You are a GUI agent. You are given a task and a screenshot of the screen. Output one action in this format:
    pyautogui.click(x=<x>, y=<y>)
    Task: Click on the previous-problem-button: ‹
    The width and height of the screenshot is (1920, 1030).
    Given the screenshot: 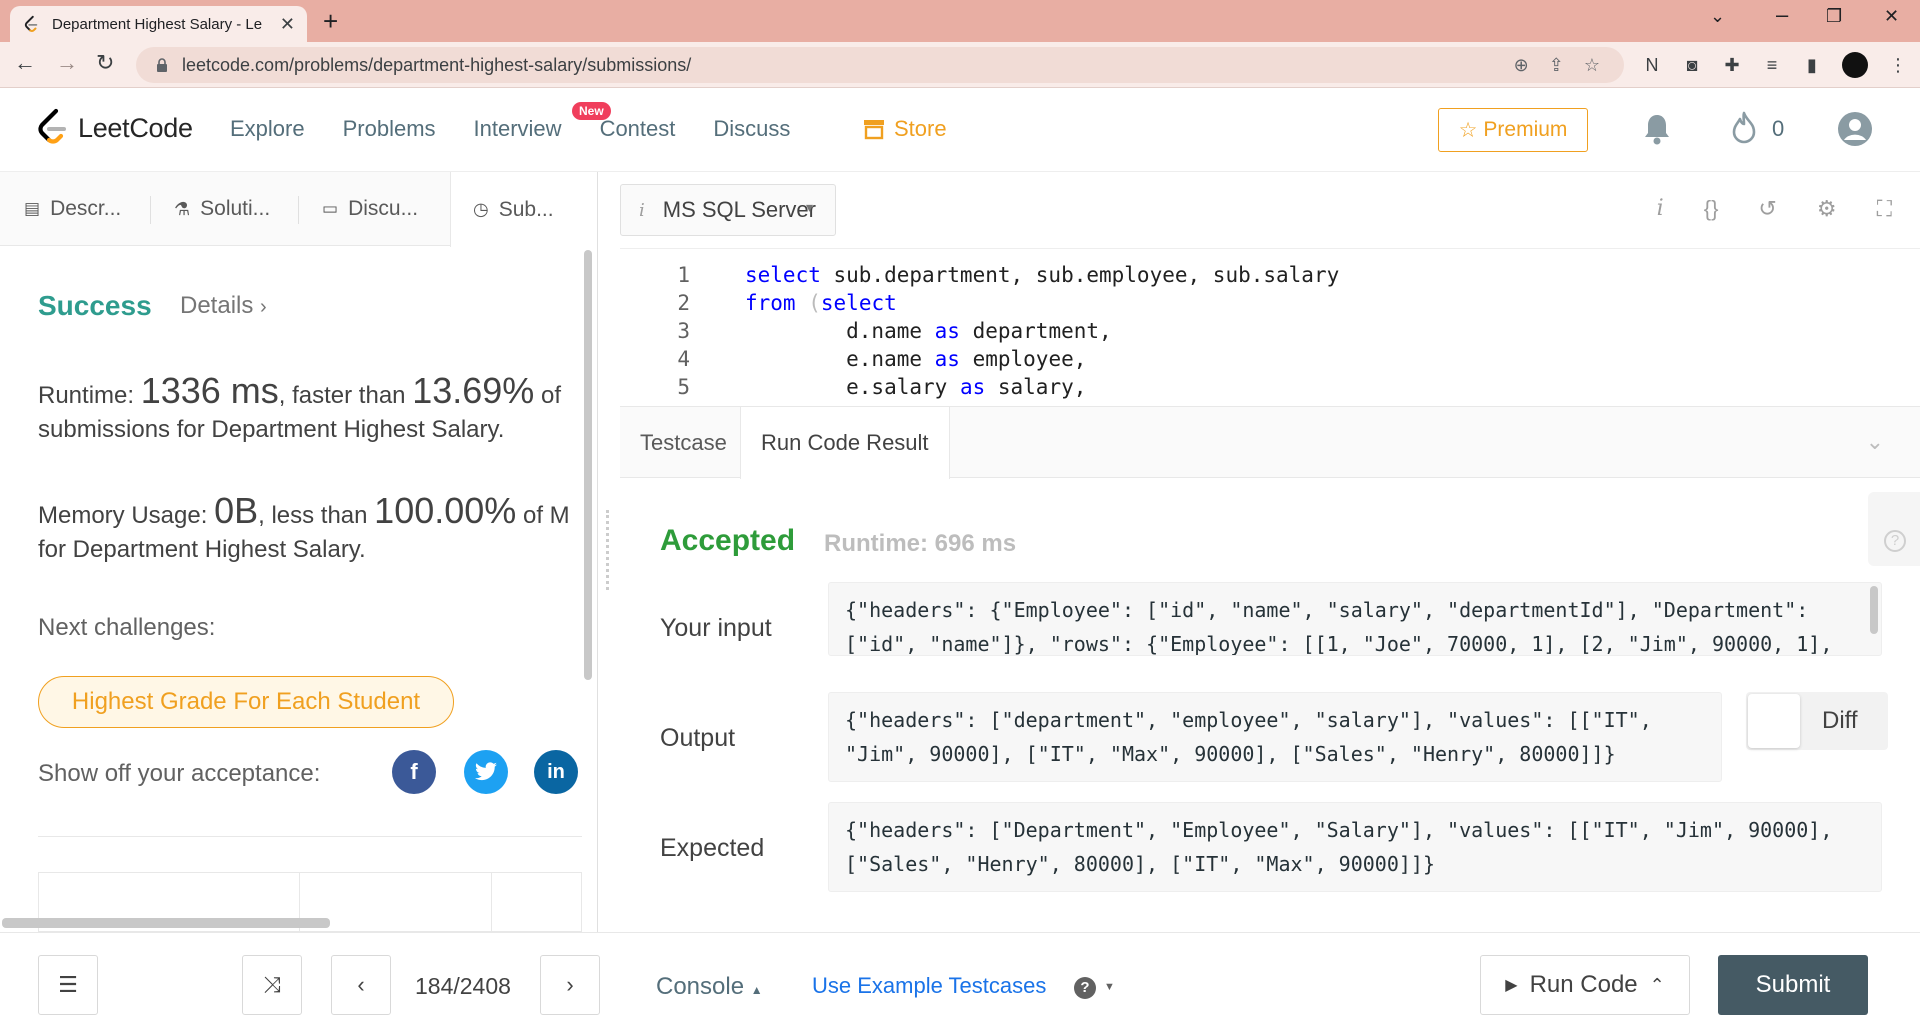 What is the action you would take?
    pyautogui.click(x=361, y=985)
    